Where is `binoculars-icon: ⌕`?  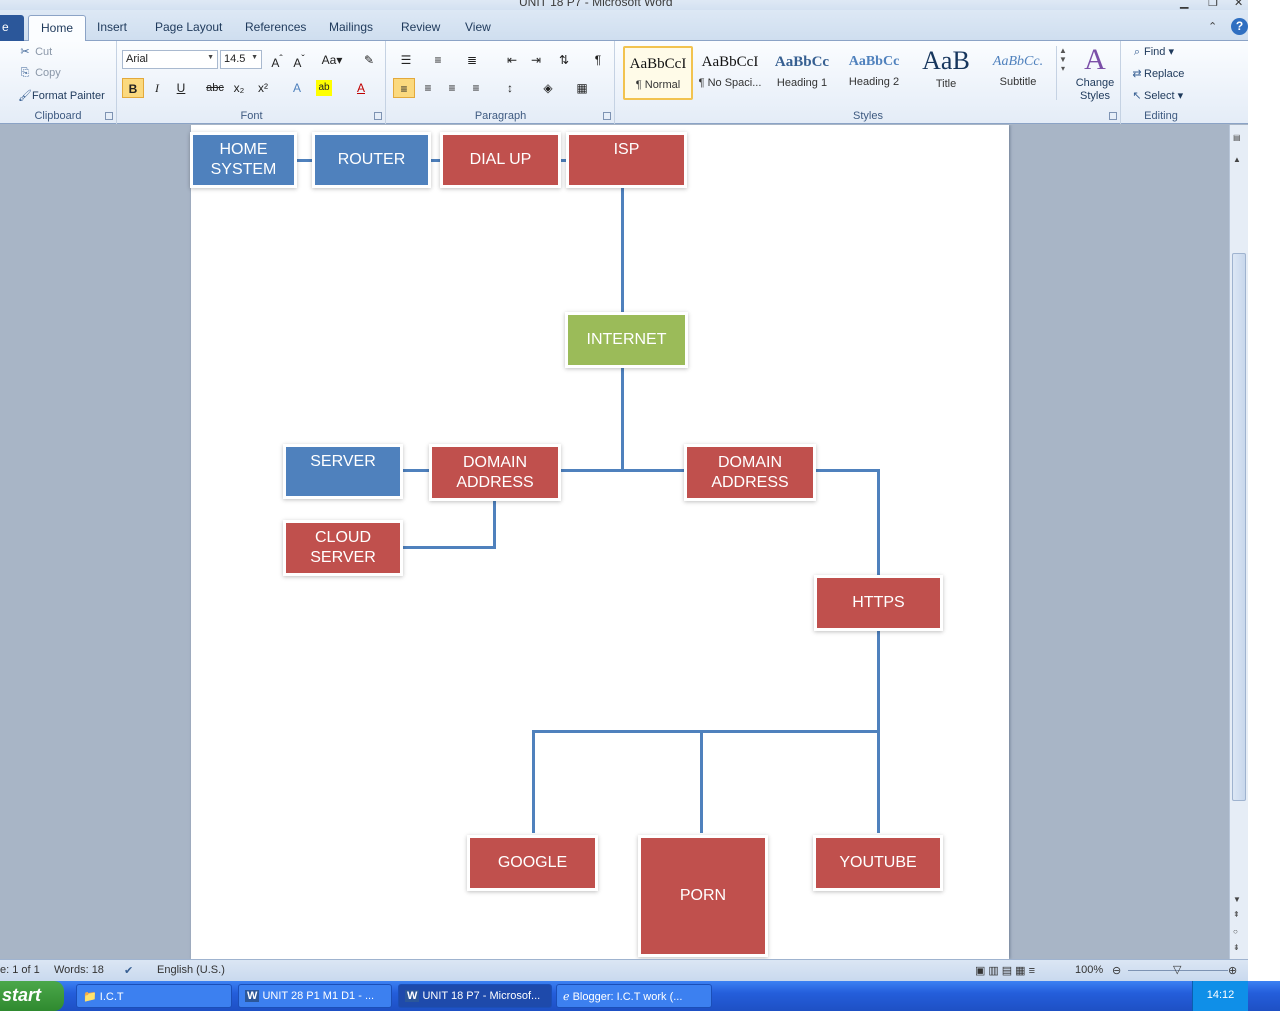
binoculars-icon: ⌕ is located at coordinates (1137, 52).